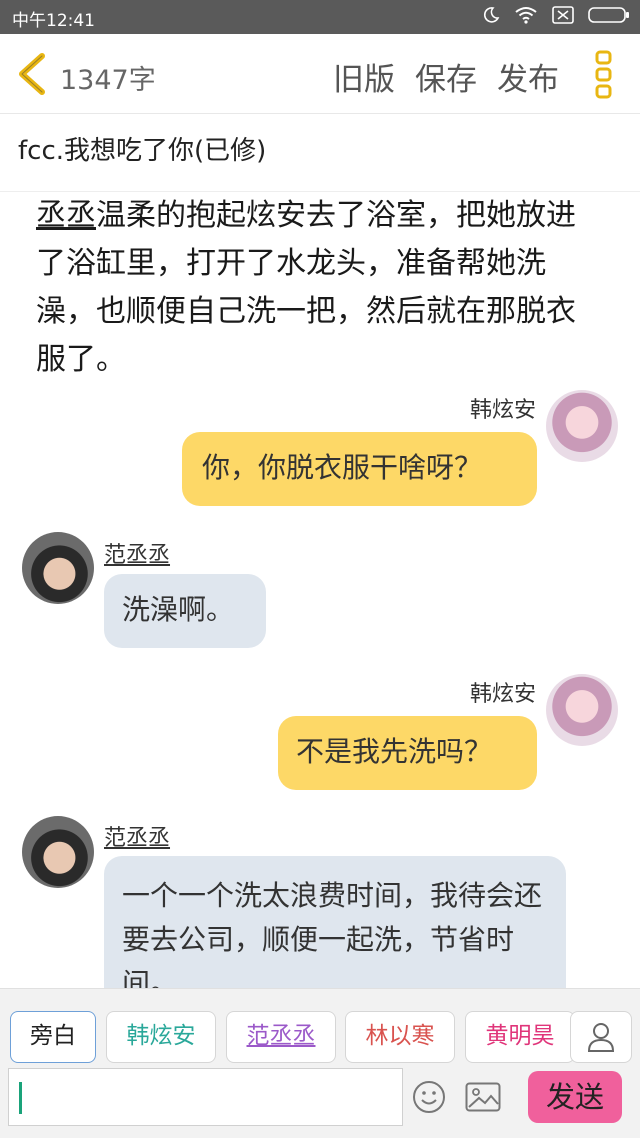 This screenshot has width=640, height=1138. I want to click on publish-button: 发布, so click(528, 76).